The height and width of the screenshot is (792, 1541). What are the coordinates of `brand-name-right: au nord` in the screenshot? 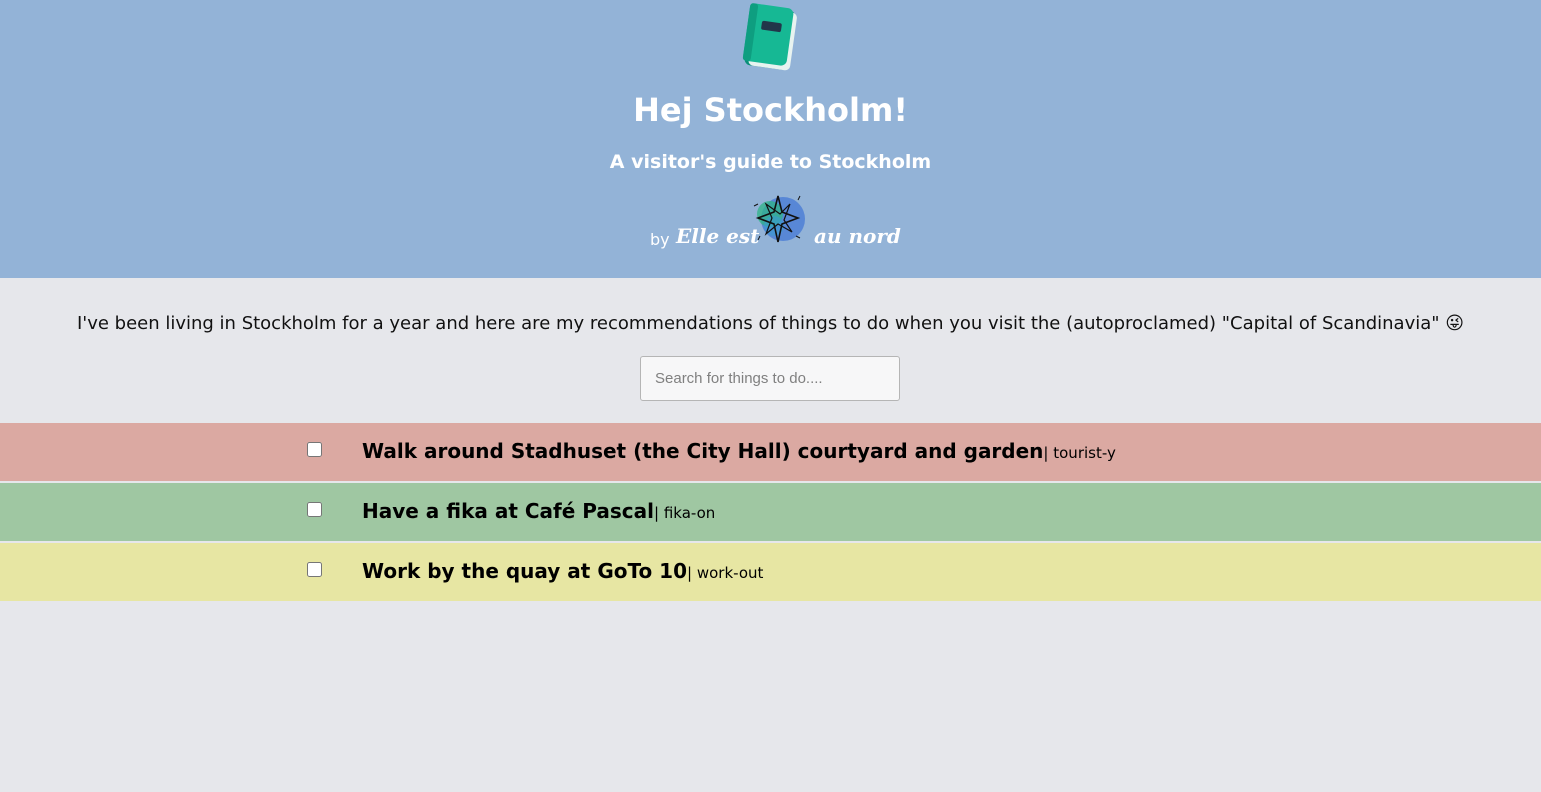 It's located at (857, 236).